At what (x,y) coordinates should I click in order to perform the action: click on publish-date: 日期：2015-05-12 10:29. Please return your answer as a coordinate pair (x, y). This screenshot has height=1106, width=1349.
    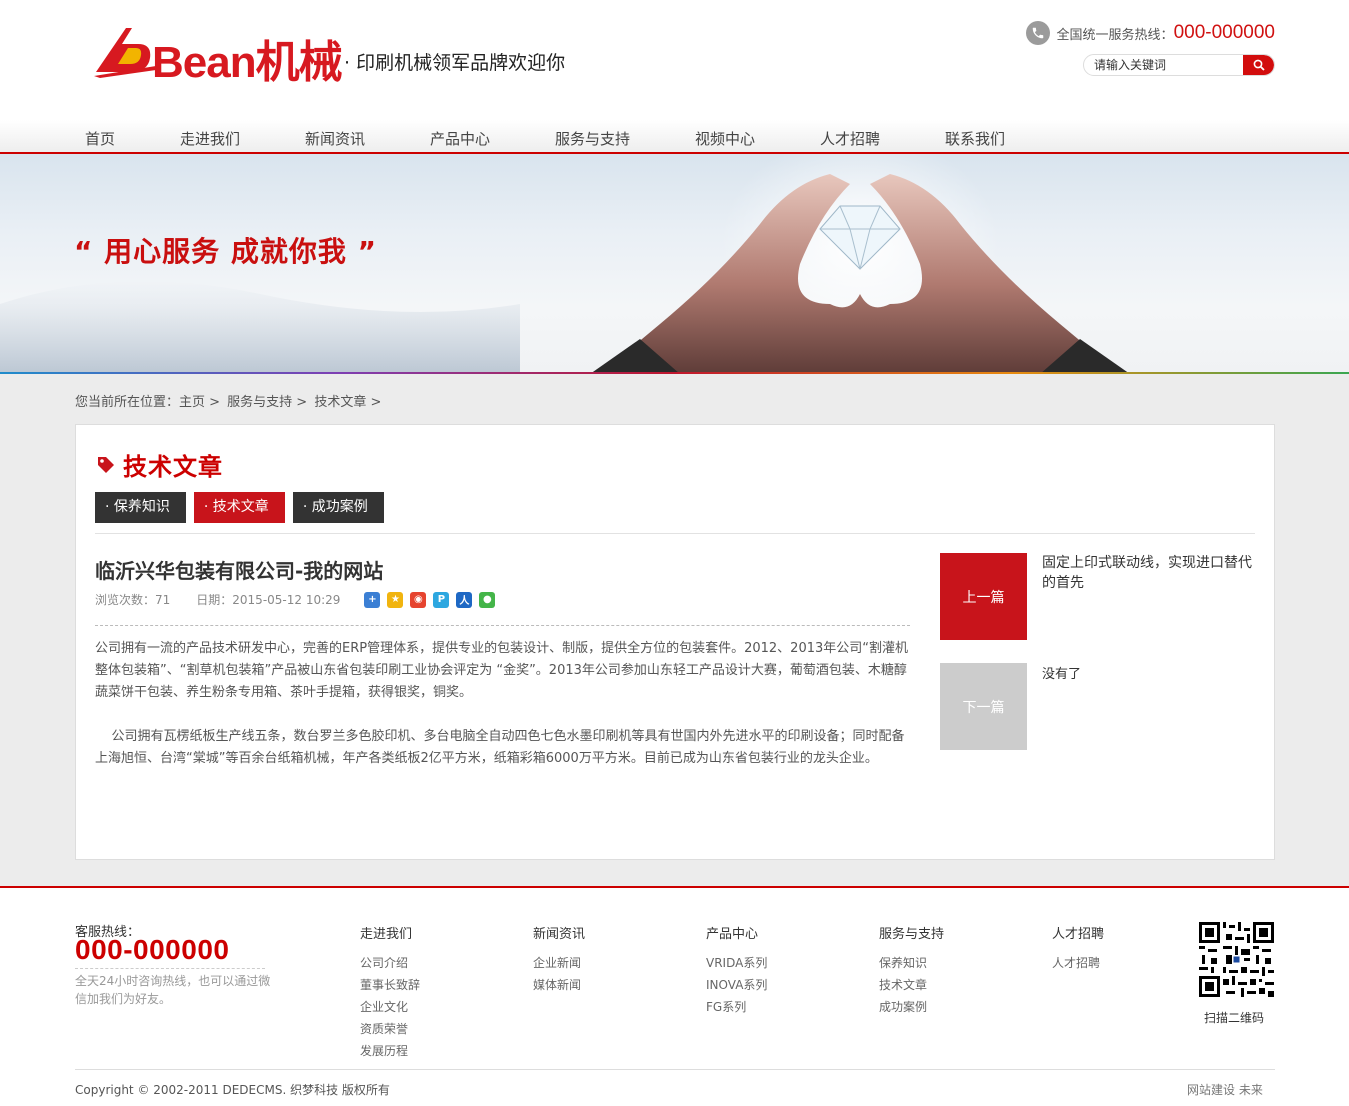
    Looking at the image, I should click on (268, 600).